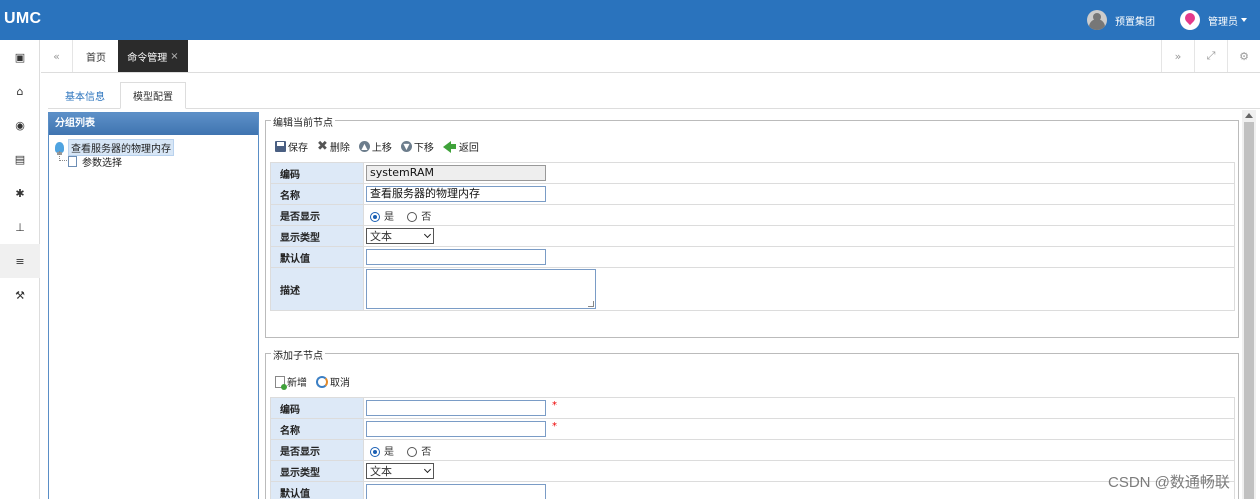  I want to click on group-list-title: 分组列表, so click(153, 124).